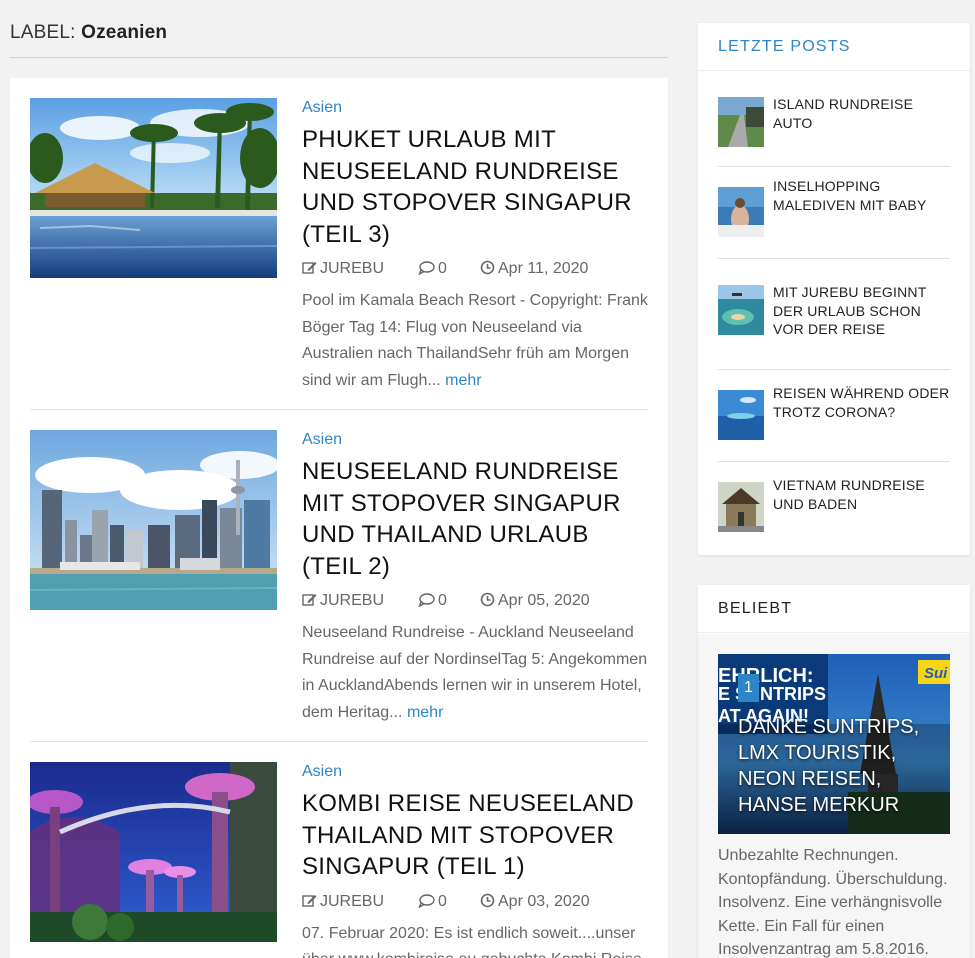  I want to click on lagoon-aerial-image, so click(741, 310).